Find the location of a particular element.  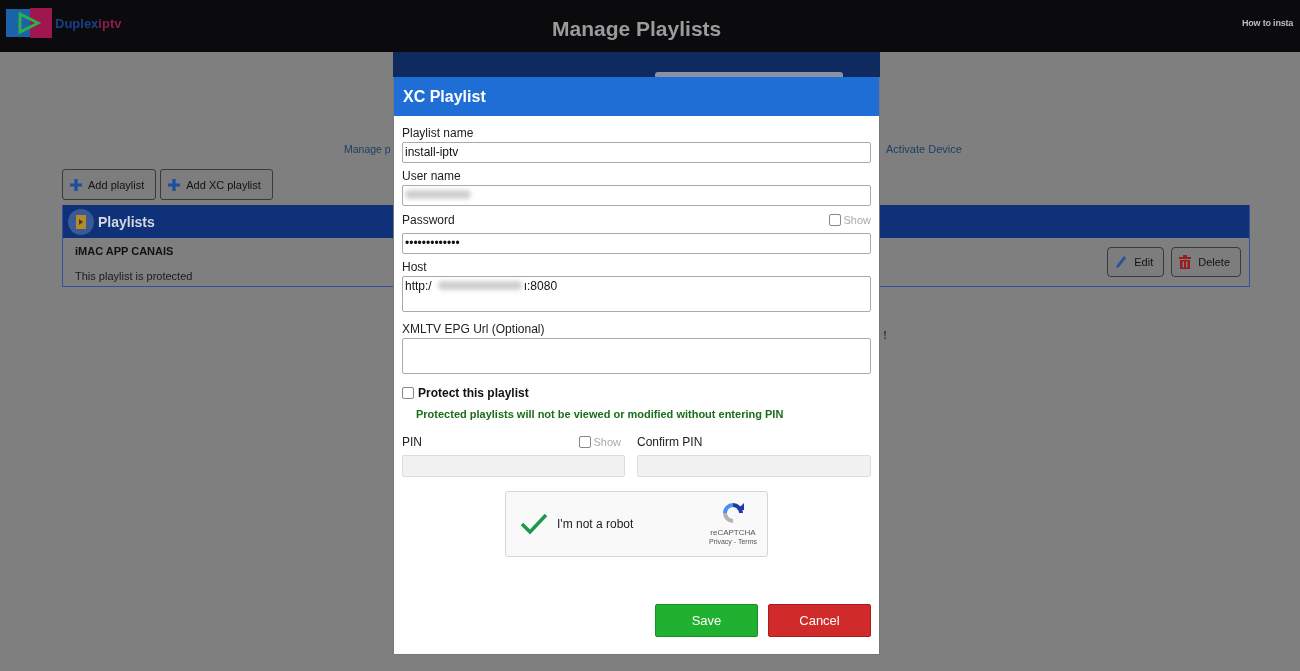

checkmark-icon is located at coordinates (534, 524).